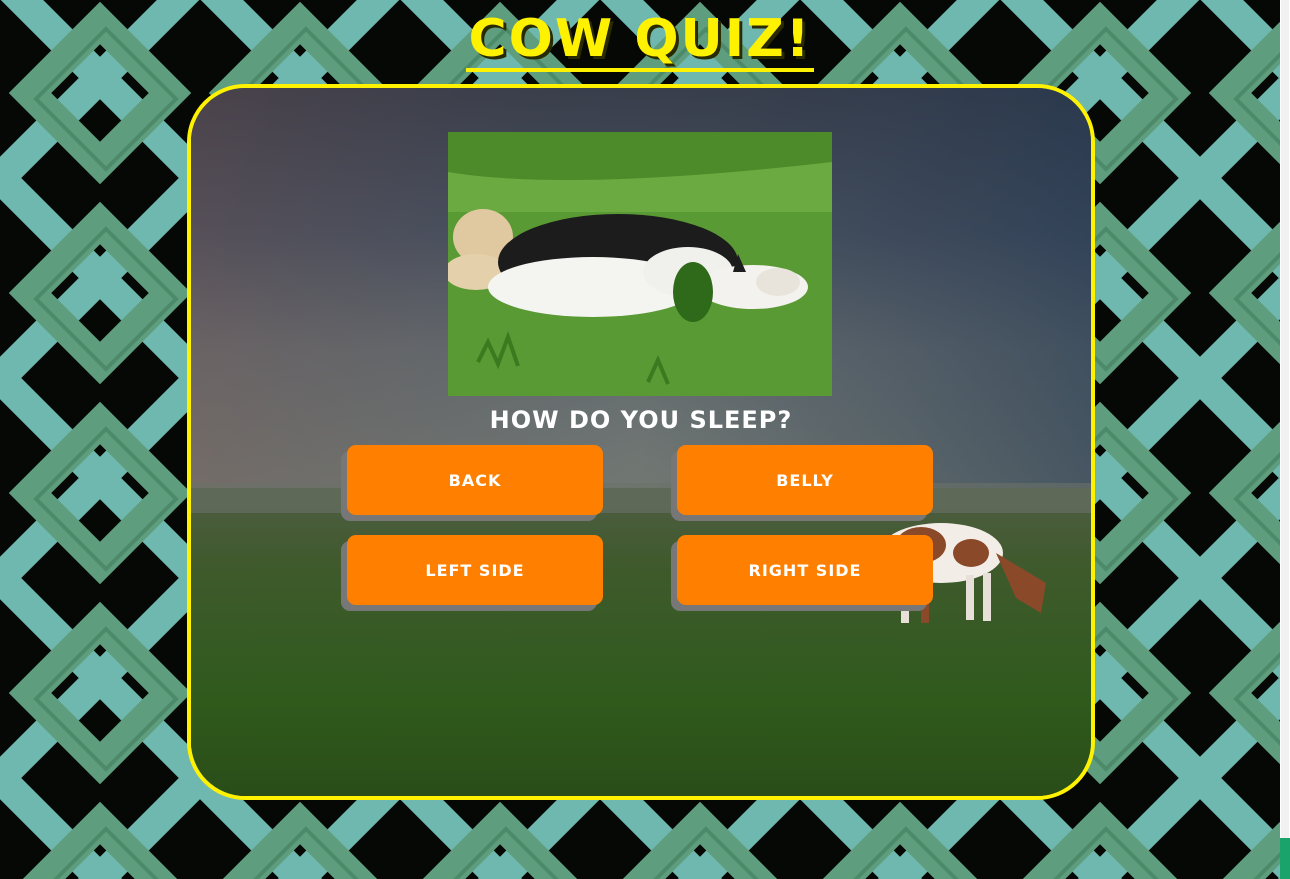 The height and width of the screenshot is (879, 1290). What do you see at coordinates (475, 570) in the screenshot?
I see `answer-button-left-side: Left side` at bounding box center [475, 570].